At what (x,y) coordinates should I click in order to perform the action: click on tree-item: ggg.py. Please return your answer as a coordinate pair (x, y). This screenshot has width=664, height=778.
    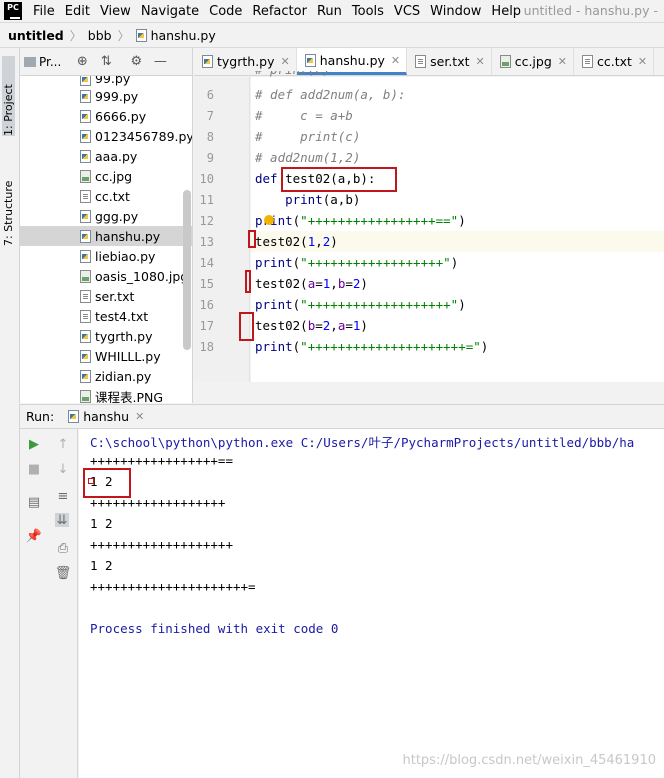
    Looking at the image, I should click on (106, 216).